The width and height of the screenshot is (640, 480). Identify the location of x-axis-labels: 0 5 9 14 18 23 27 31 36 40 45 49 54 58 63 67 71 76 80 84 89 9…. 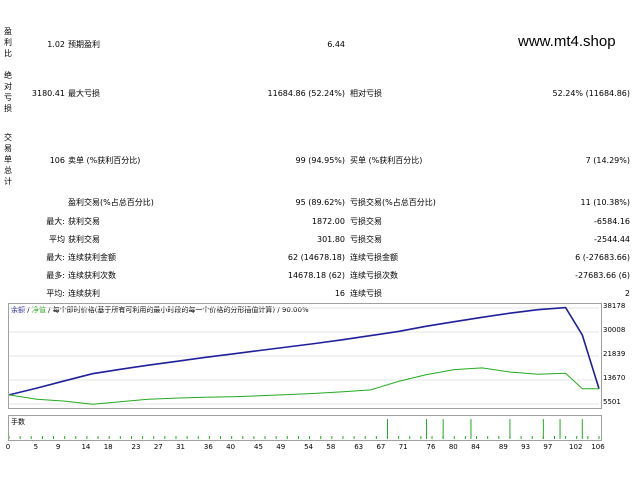
(305, 449).